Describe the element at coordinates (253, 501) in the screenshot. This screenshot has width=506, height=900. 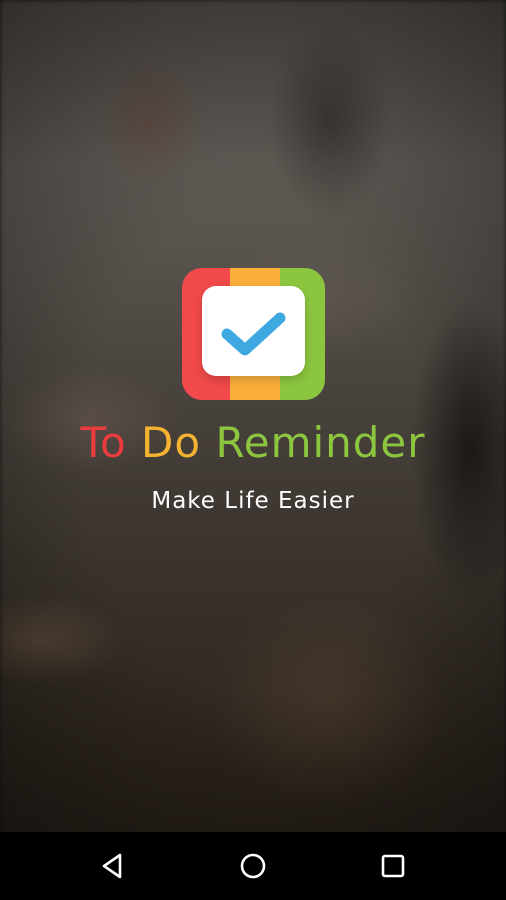
I see `app-tagline: Make Life Easier` at that location.